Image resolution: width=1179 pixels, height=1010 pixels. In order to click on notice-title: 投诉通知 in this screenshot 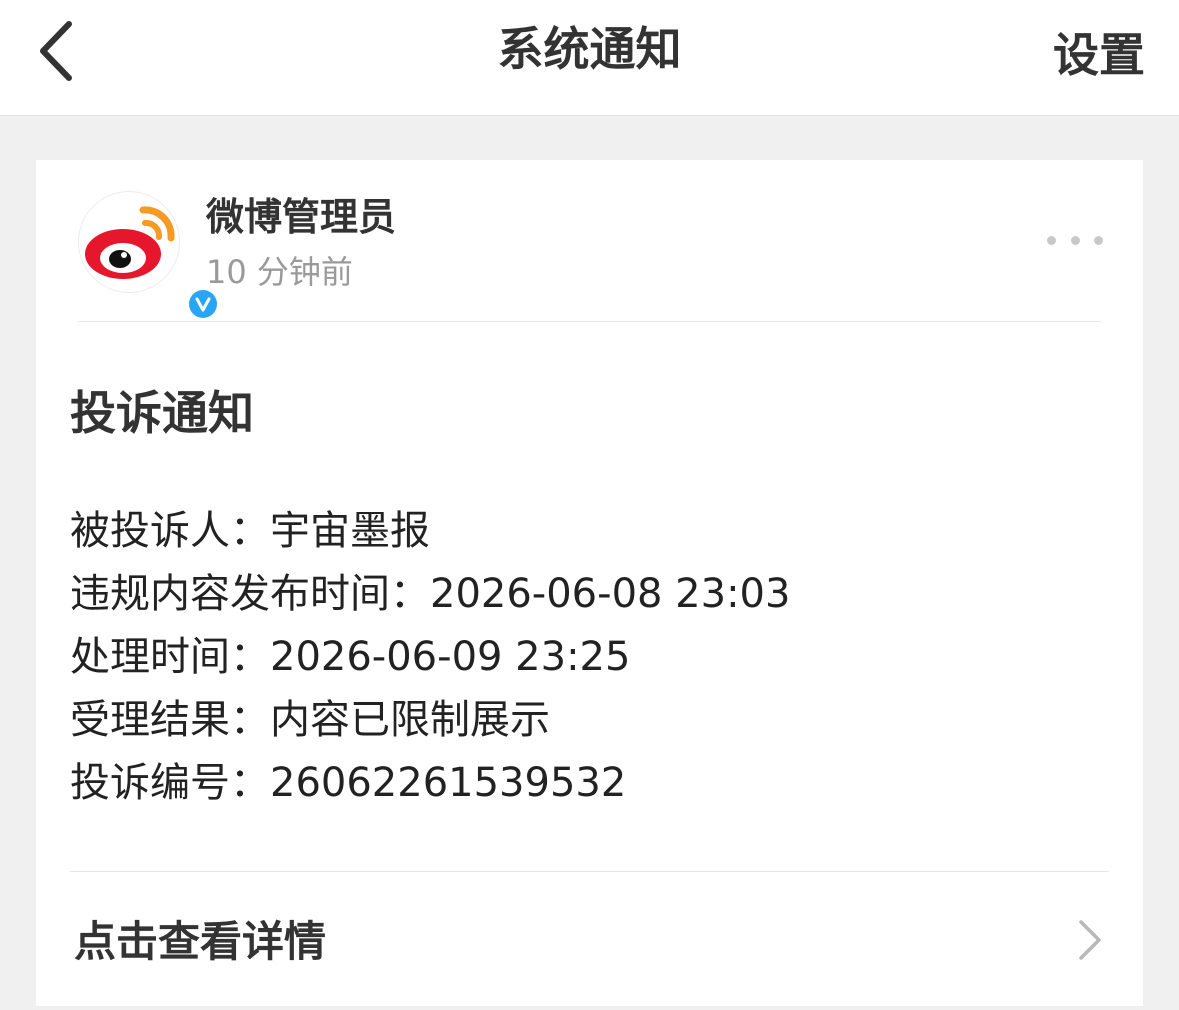, I will do `click(162, 413)`.